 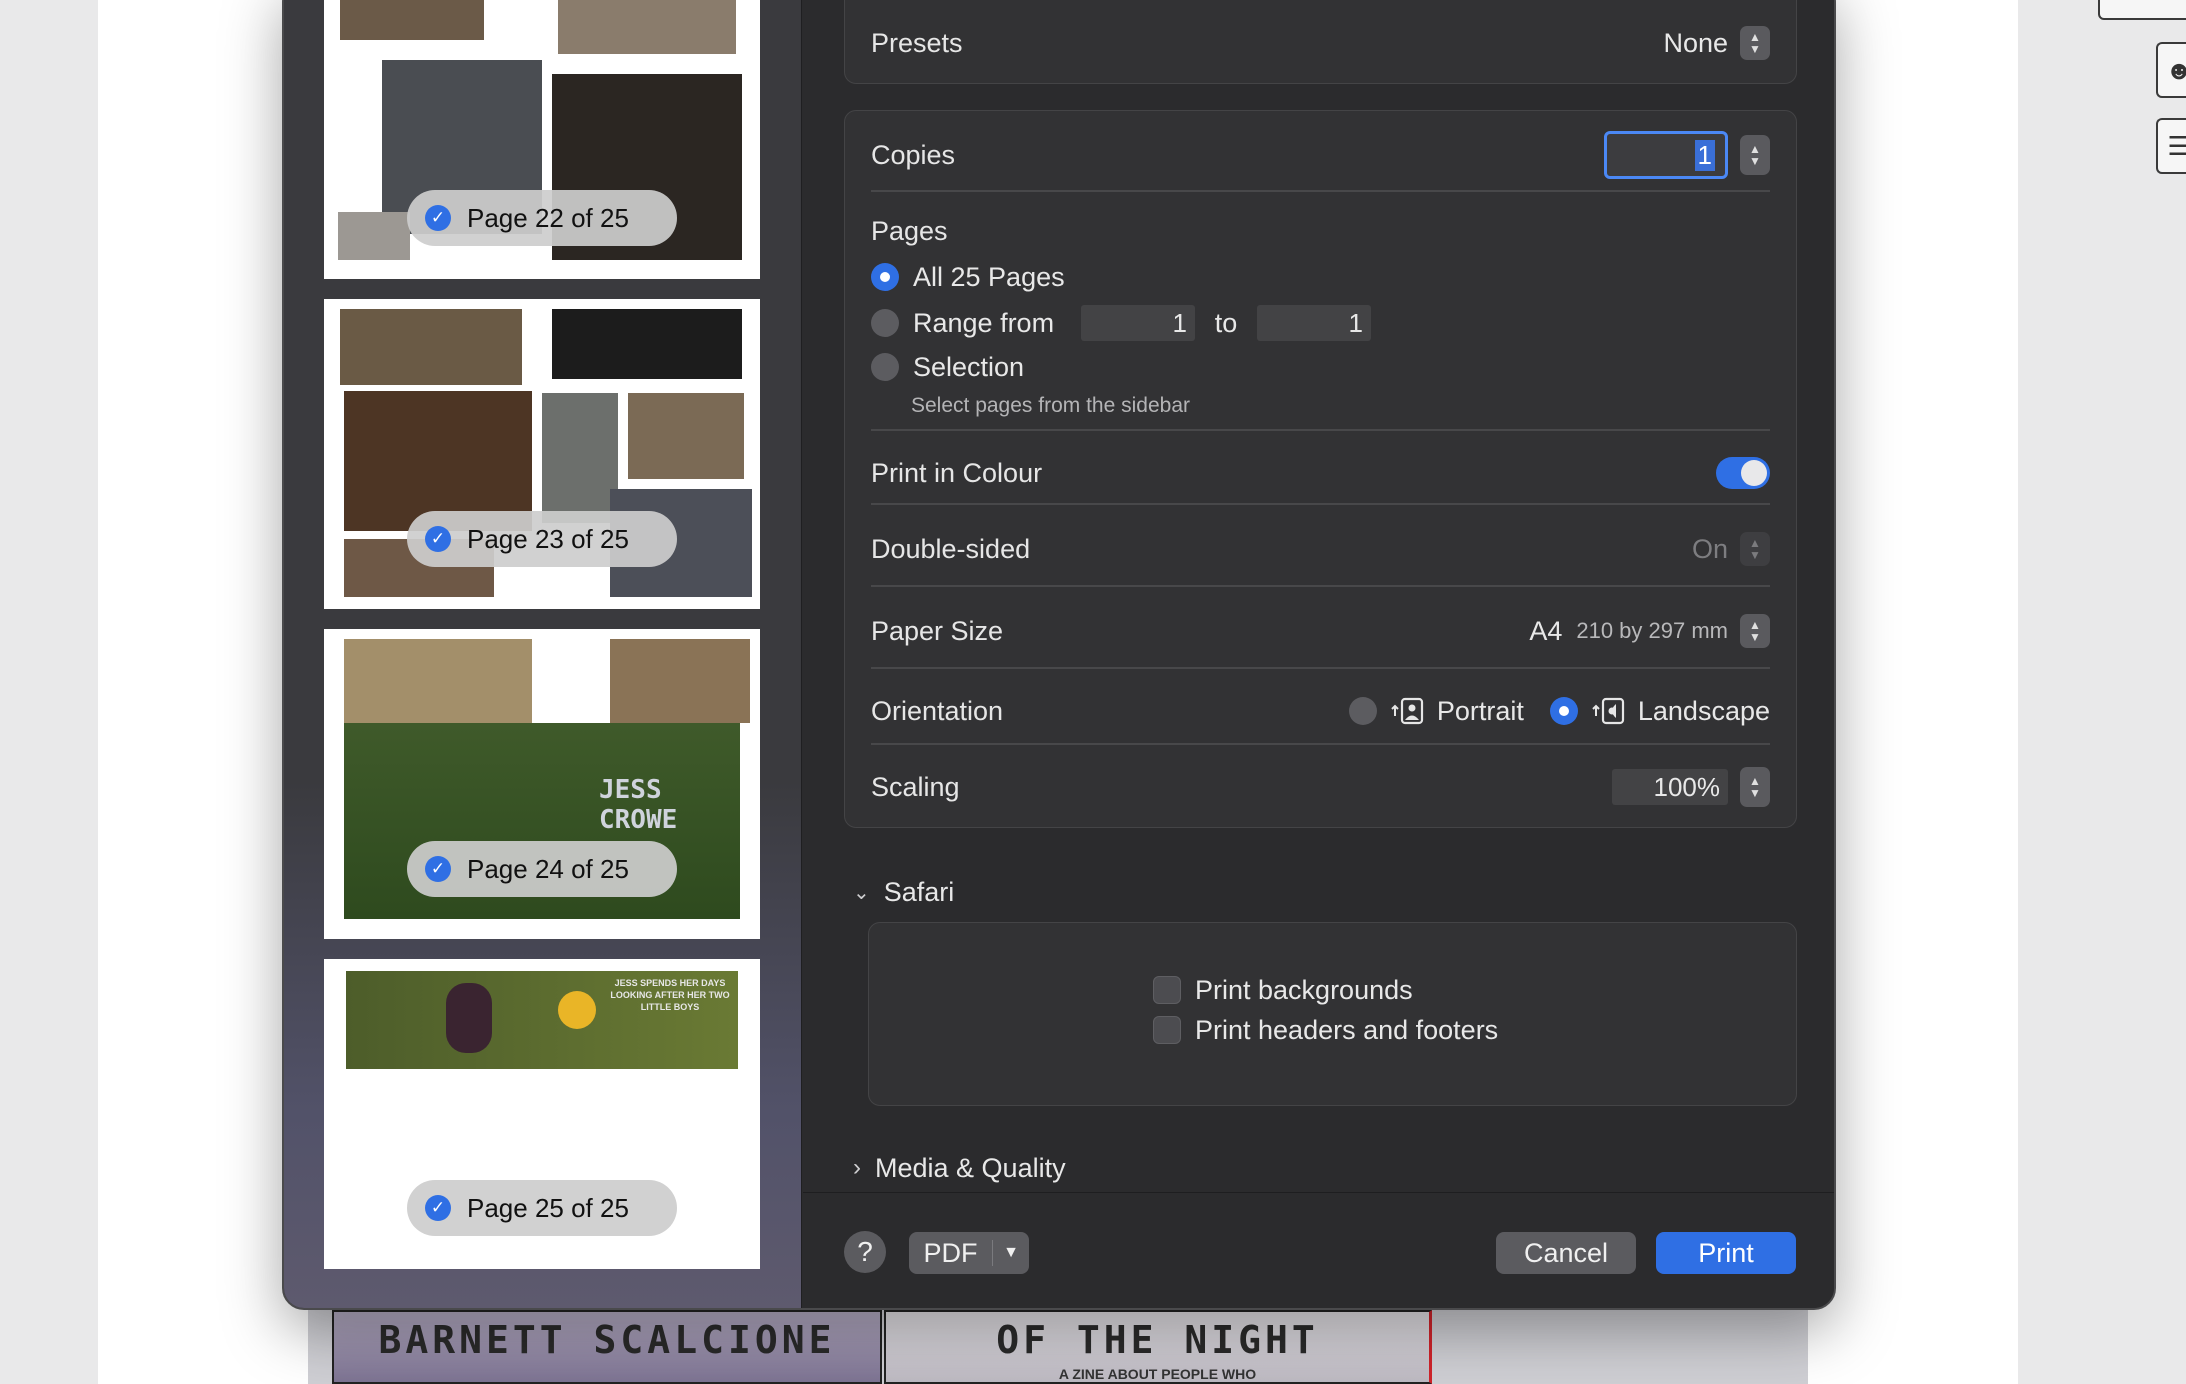 What do you see at coordinates (1167, 1030) in the screenshot?
I see `print-headers-checkbox` at bounding box center [1167, 1030].